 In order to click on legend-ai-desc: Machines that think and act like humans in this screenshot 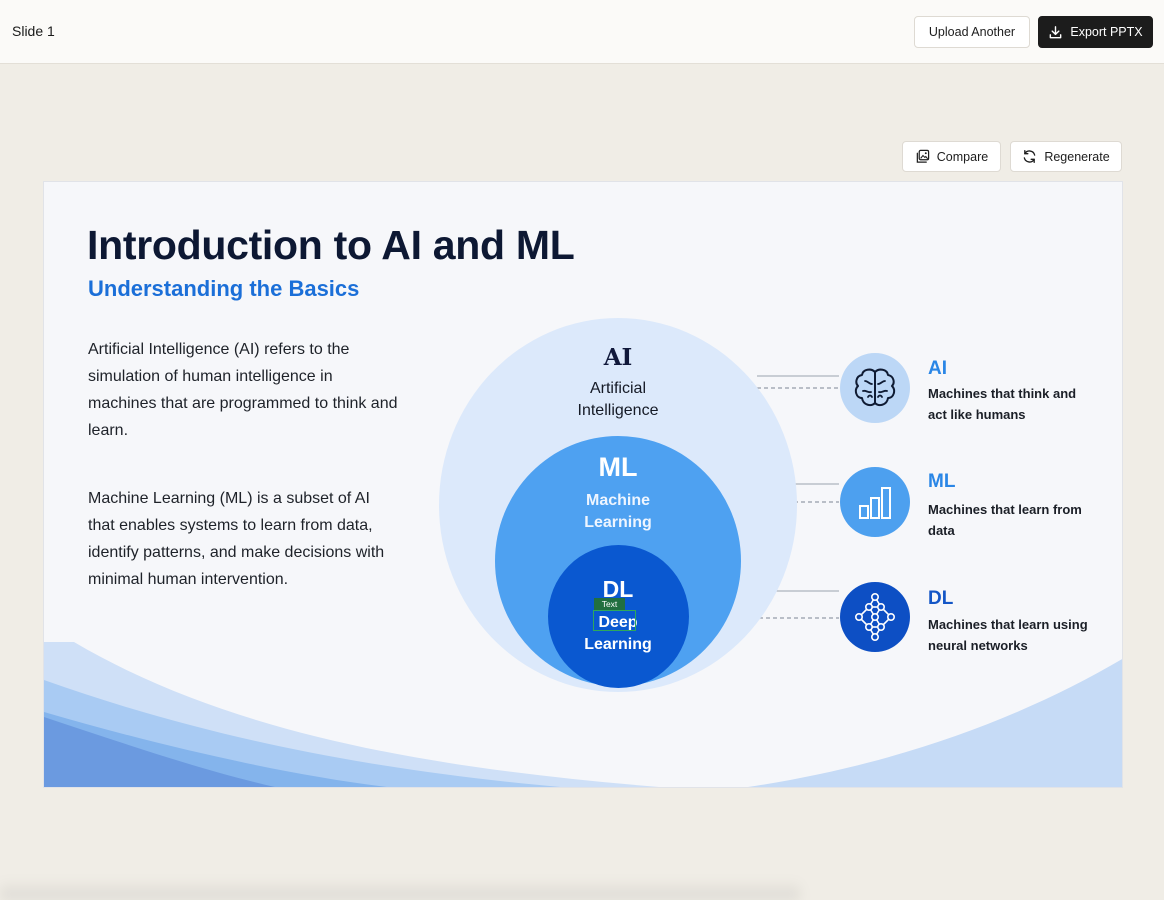, I will do `click(1013, 404)`.